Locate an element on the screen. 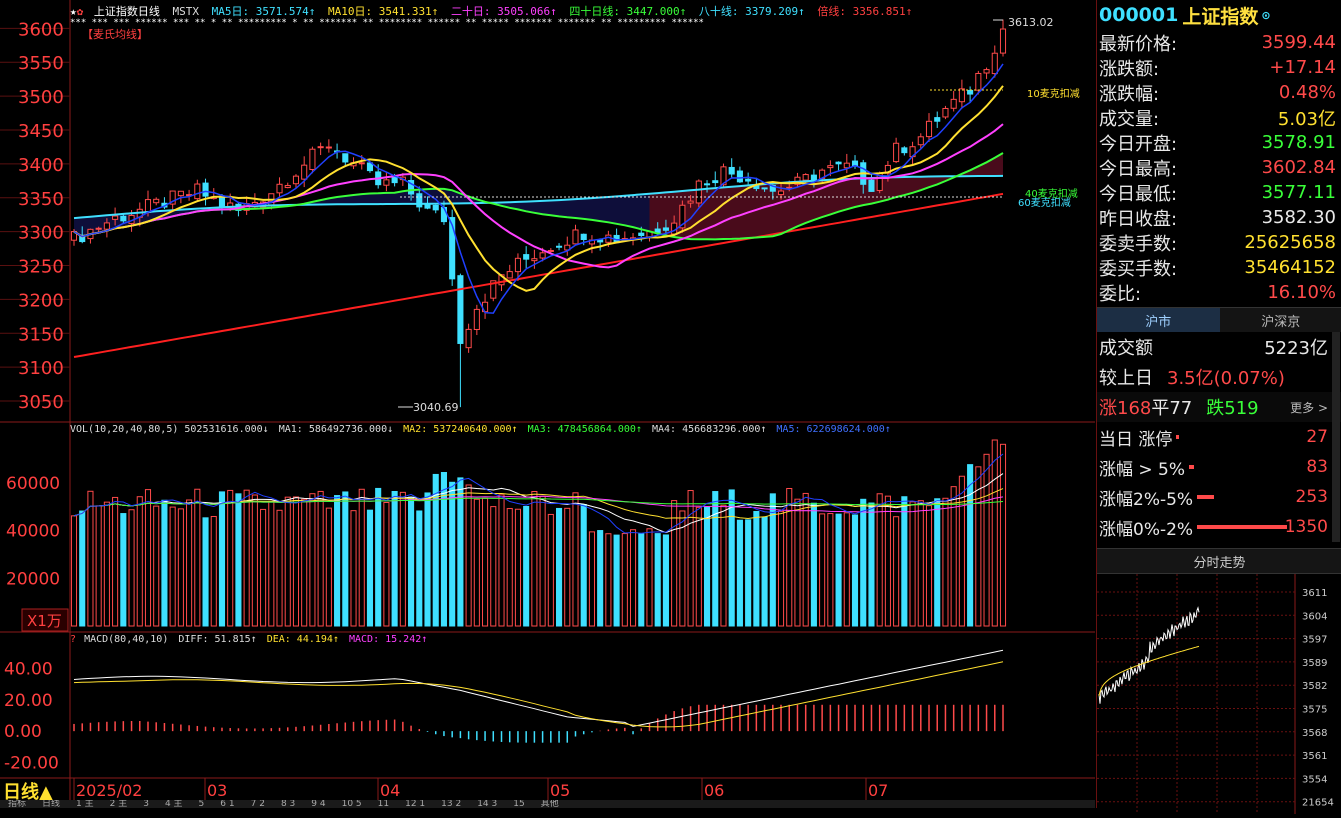 The width and height of the screenshot is (1341, 818). advance-decline-row: 涨168 平77 跌519 更多 > is located at coordinates (1219, 407).